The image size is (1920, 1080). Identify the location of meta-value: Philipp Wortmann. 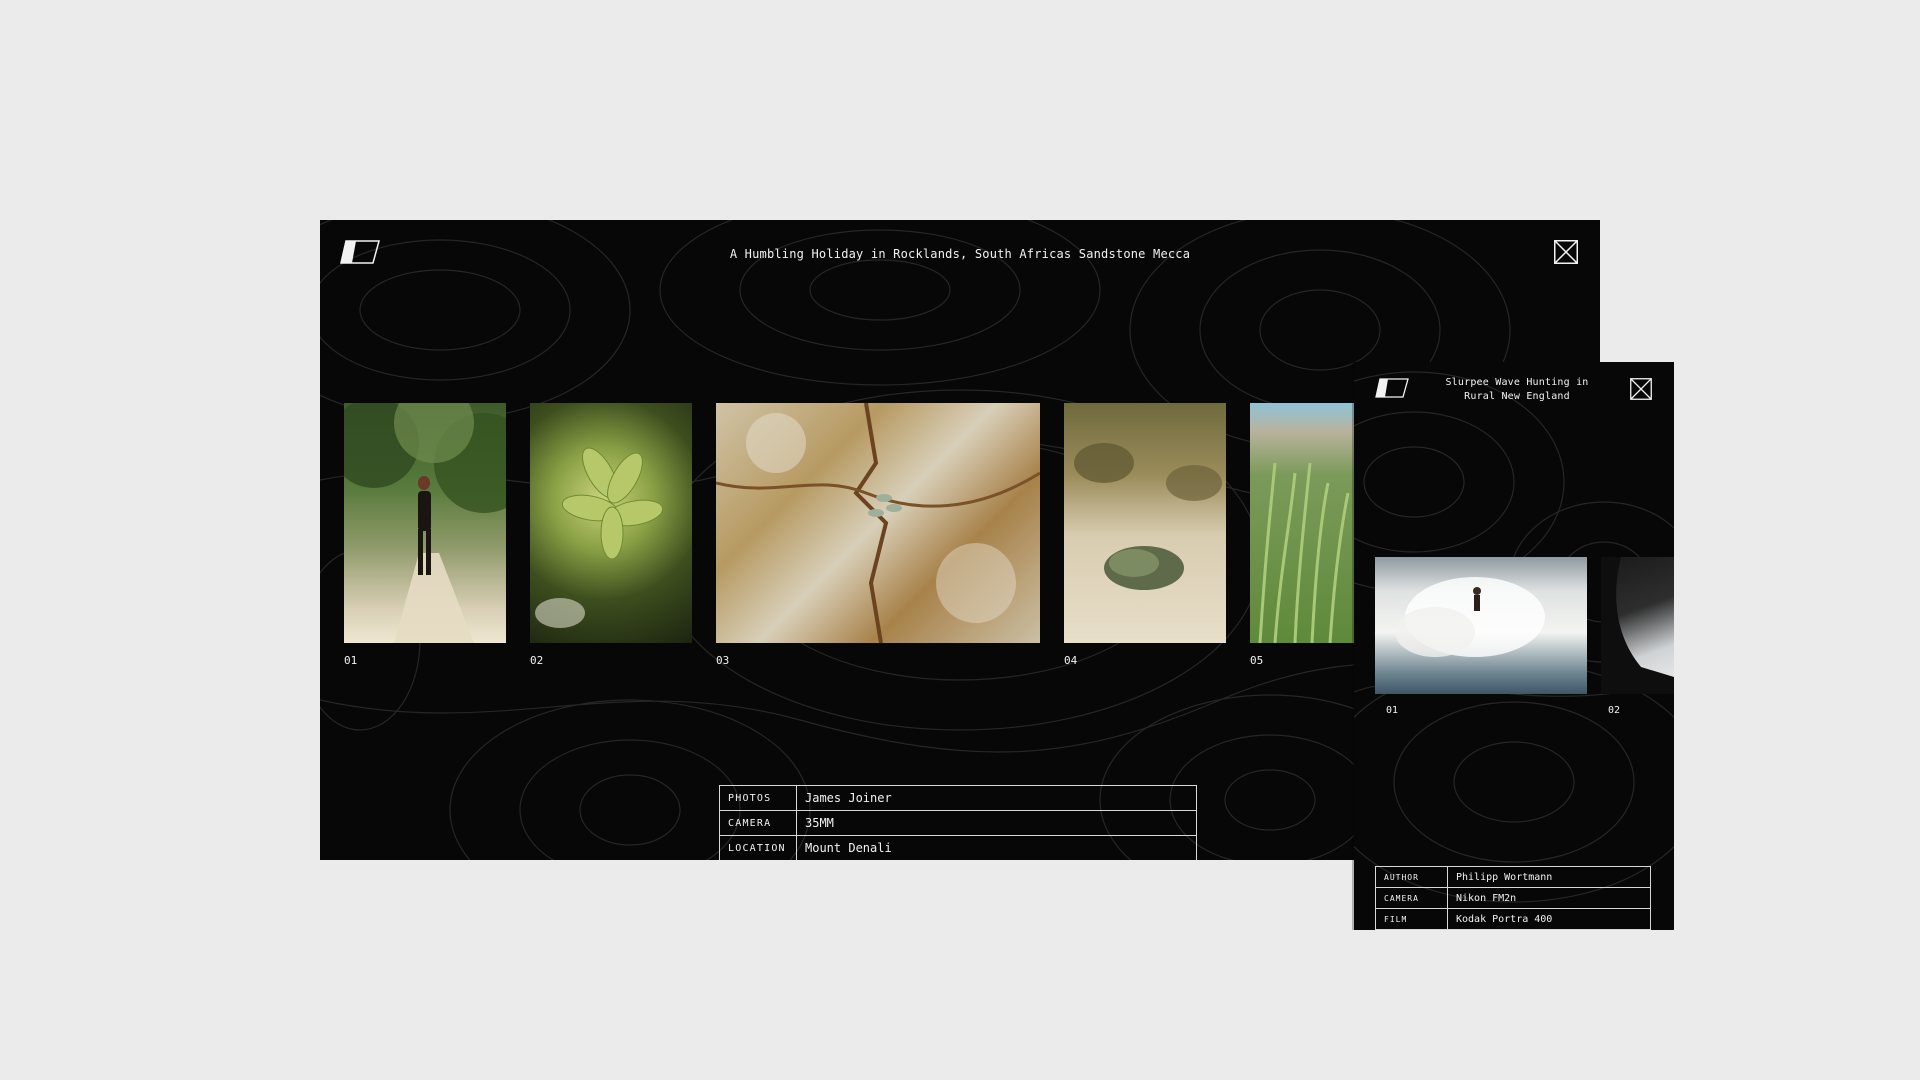
(1549, 877).